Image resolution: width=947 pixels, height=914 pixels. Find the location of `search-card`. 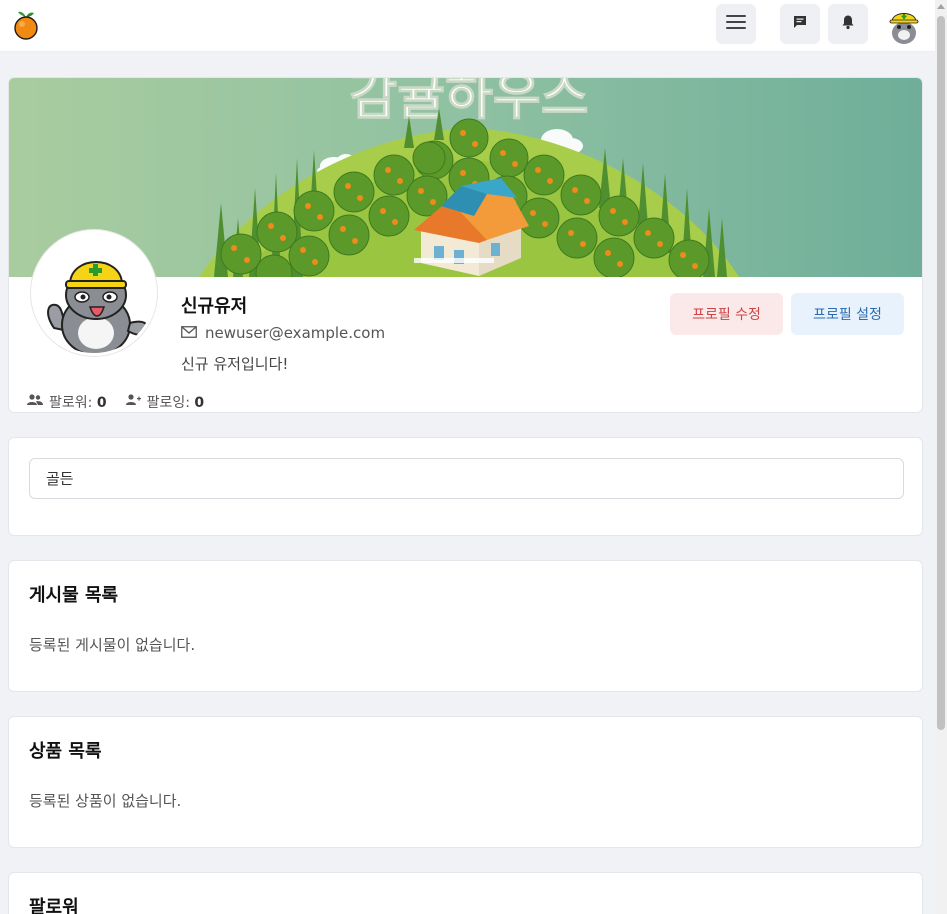

search-card is located at coordinates (465, 486).